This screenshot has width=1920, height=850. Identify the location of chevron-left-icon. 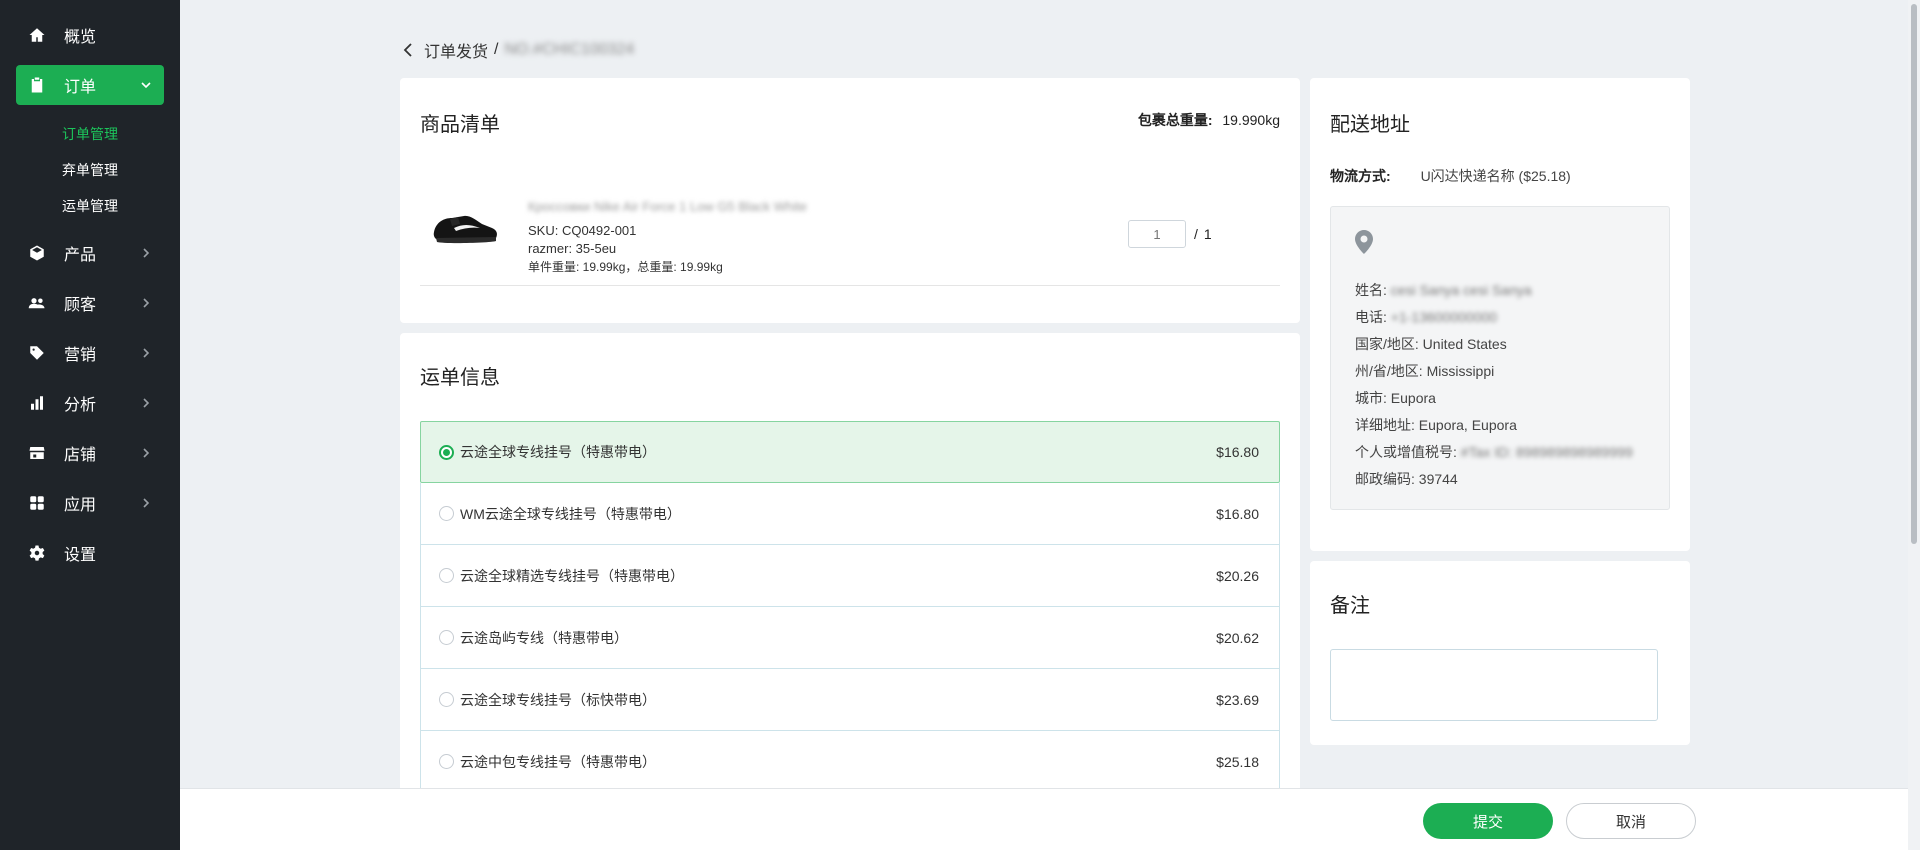
(409, 50).